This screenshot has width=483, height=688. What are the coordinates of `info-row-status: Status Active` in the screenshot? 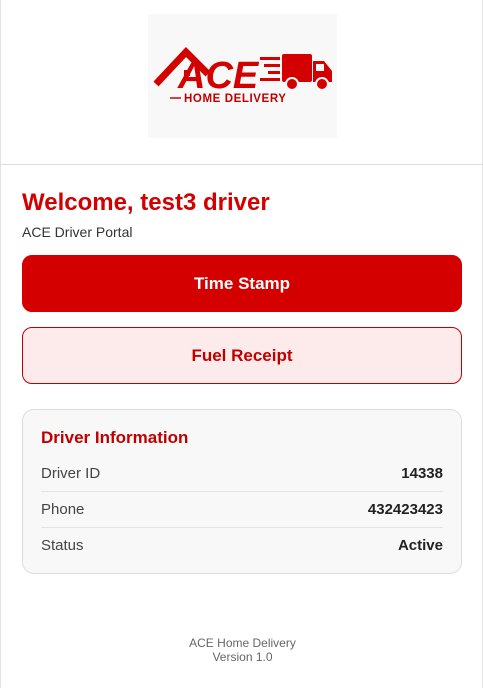 It's located at (242, 545).